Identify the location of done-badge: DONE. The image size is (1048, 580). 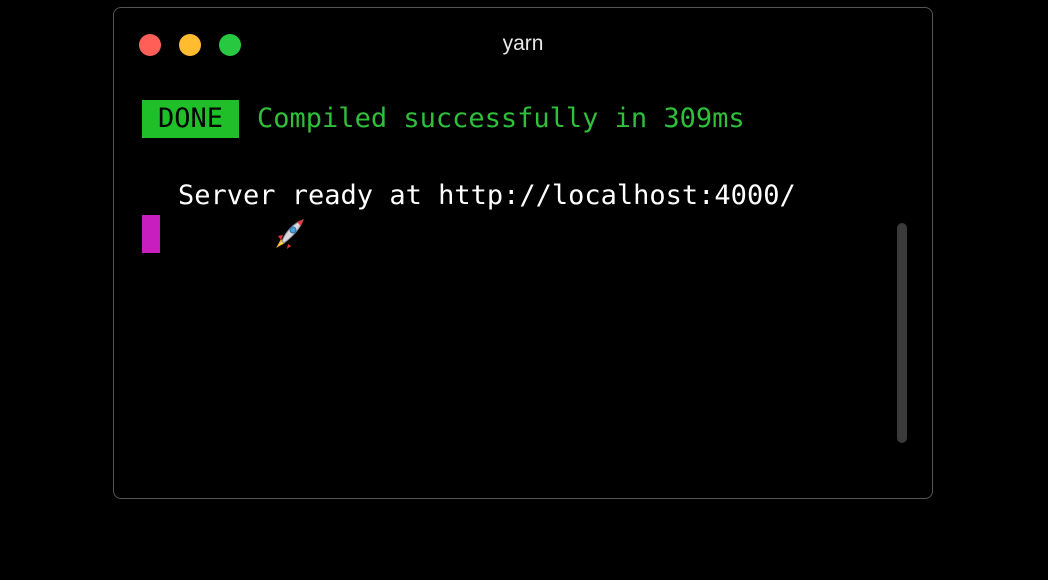
(191, 119).